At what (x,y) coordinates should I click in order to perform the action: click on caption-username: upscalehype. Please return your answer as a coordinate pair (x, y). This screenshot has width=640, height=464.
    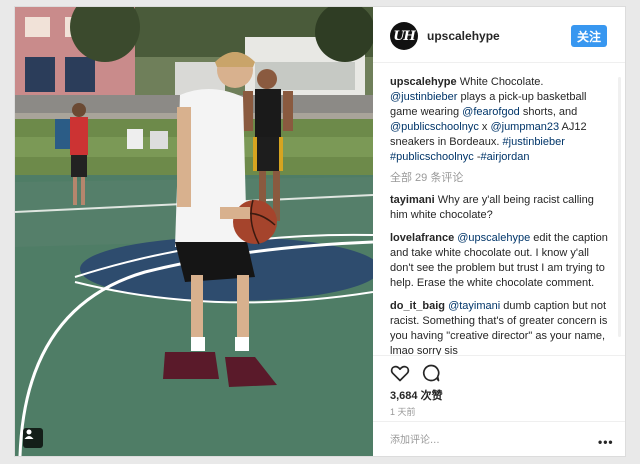
    Looking at the image, I should click on (423, 82).